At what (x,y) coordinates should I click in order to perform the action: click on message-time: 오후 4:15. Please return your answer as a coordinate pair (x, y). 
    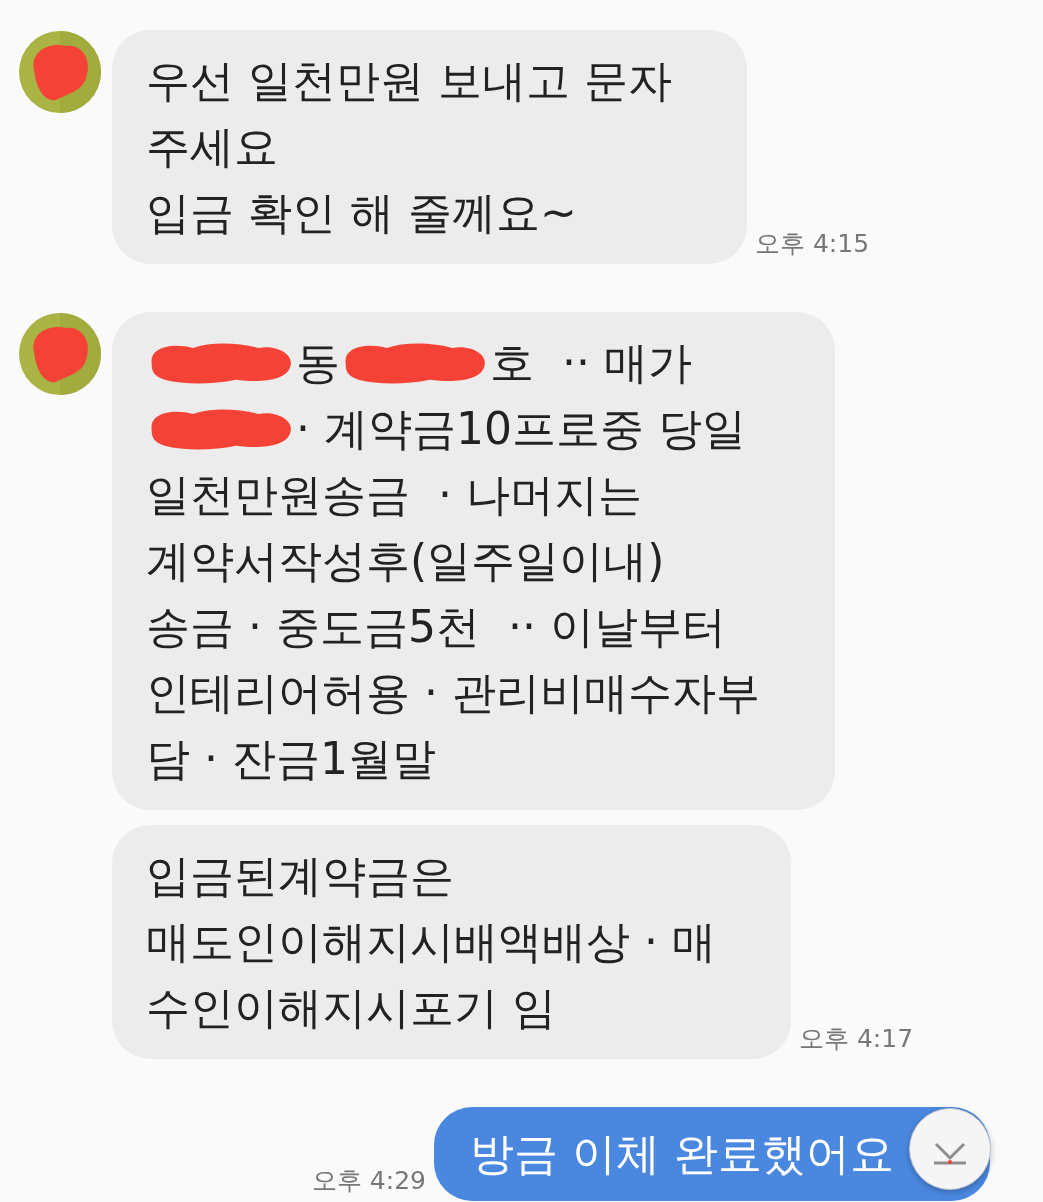
    Looking at the image, I should click on (812, 244).